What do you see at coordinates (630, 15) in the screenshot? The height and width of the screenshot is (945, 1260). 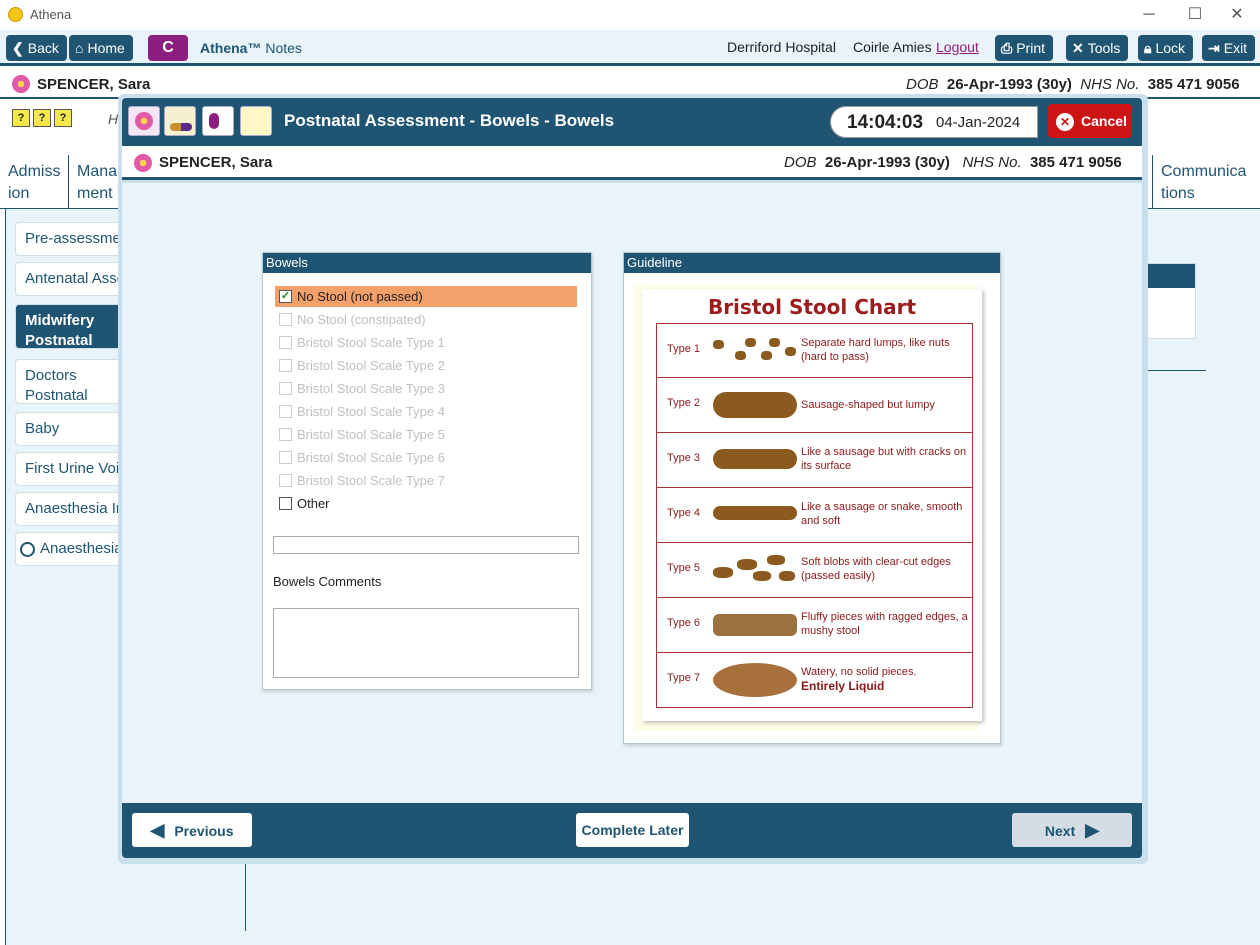 I see `window-titlebar: Athena ─ ☐ ✕` at bounding box center [630, 15].